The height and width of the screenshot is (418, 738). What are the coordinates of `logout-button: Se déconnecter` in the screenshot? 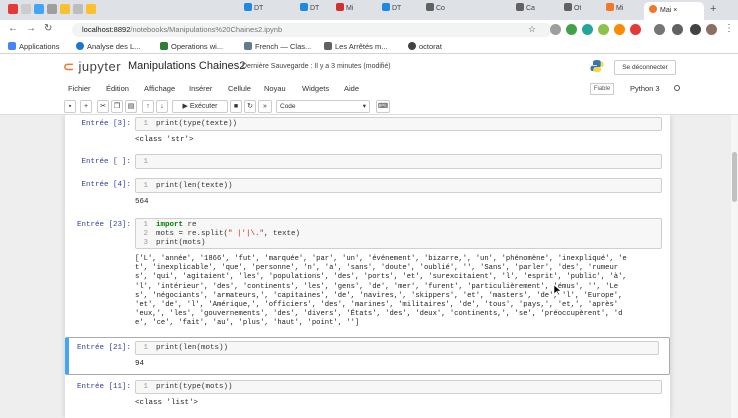 It's located at (645, 67).